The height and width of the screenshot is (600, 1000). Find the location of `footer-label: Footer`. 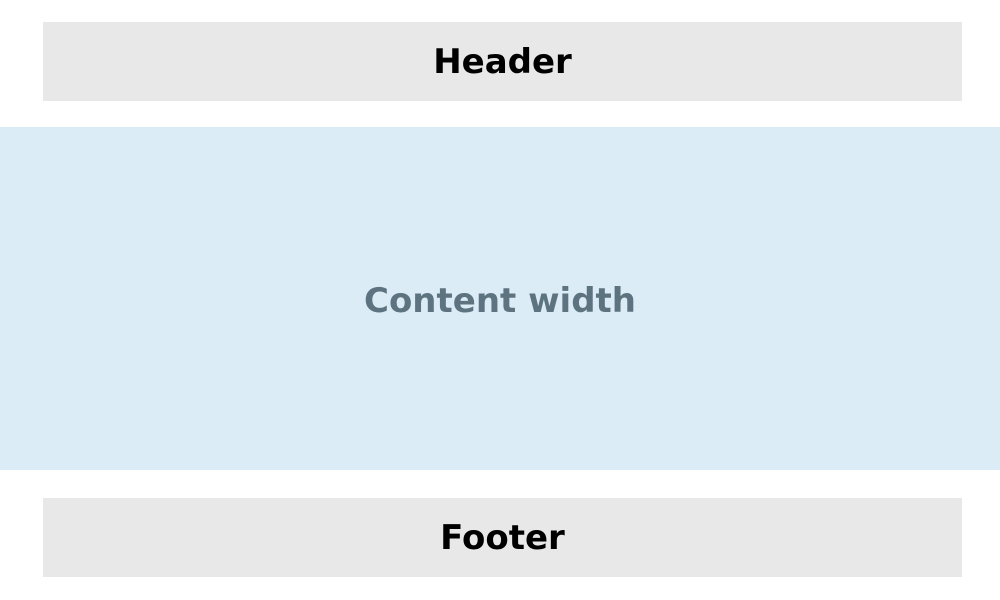

footer-label: Footer is located at coordinates (502, 537).